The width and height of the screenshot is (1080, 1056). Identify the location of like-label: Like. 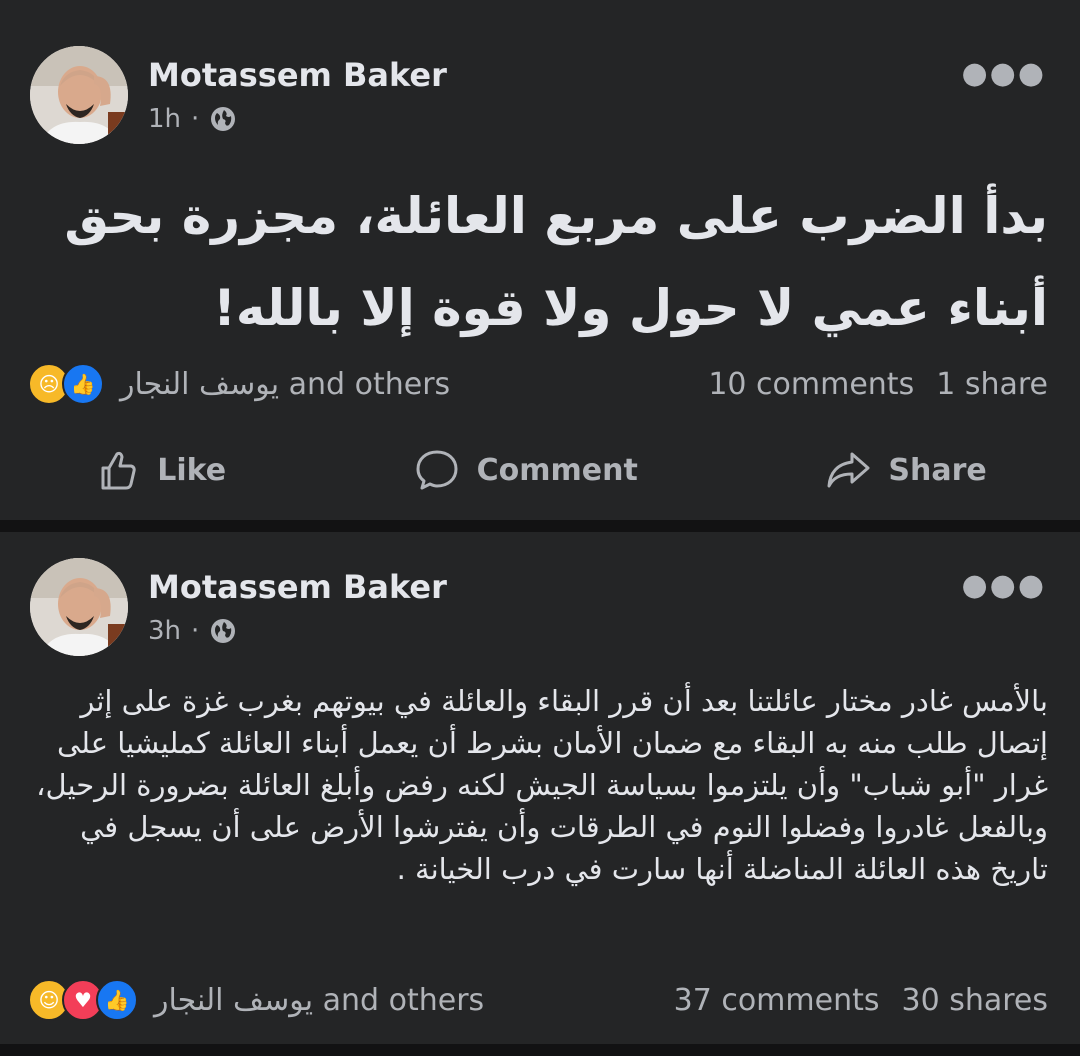
(192, 470).